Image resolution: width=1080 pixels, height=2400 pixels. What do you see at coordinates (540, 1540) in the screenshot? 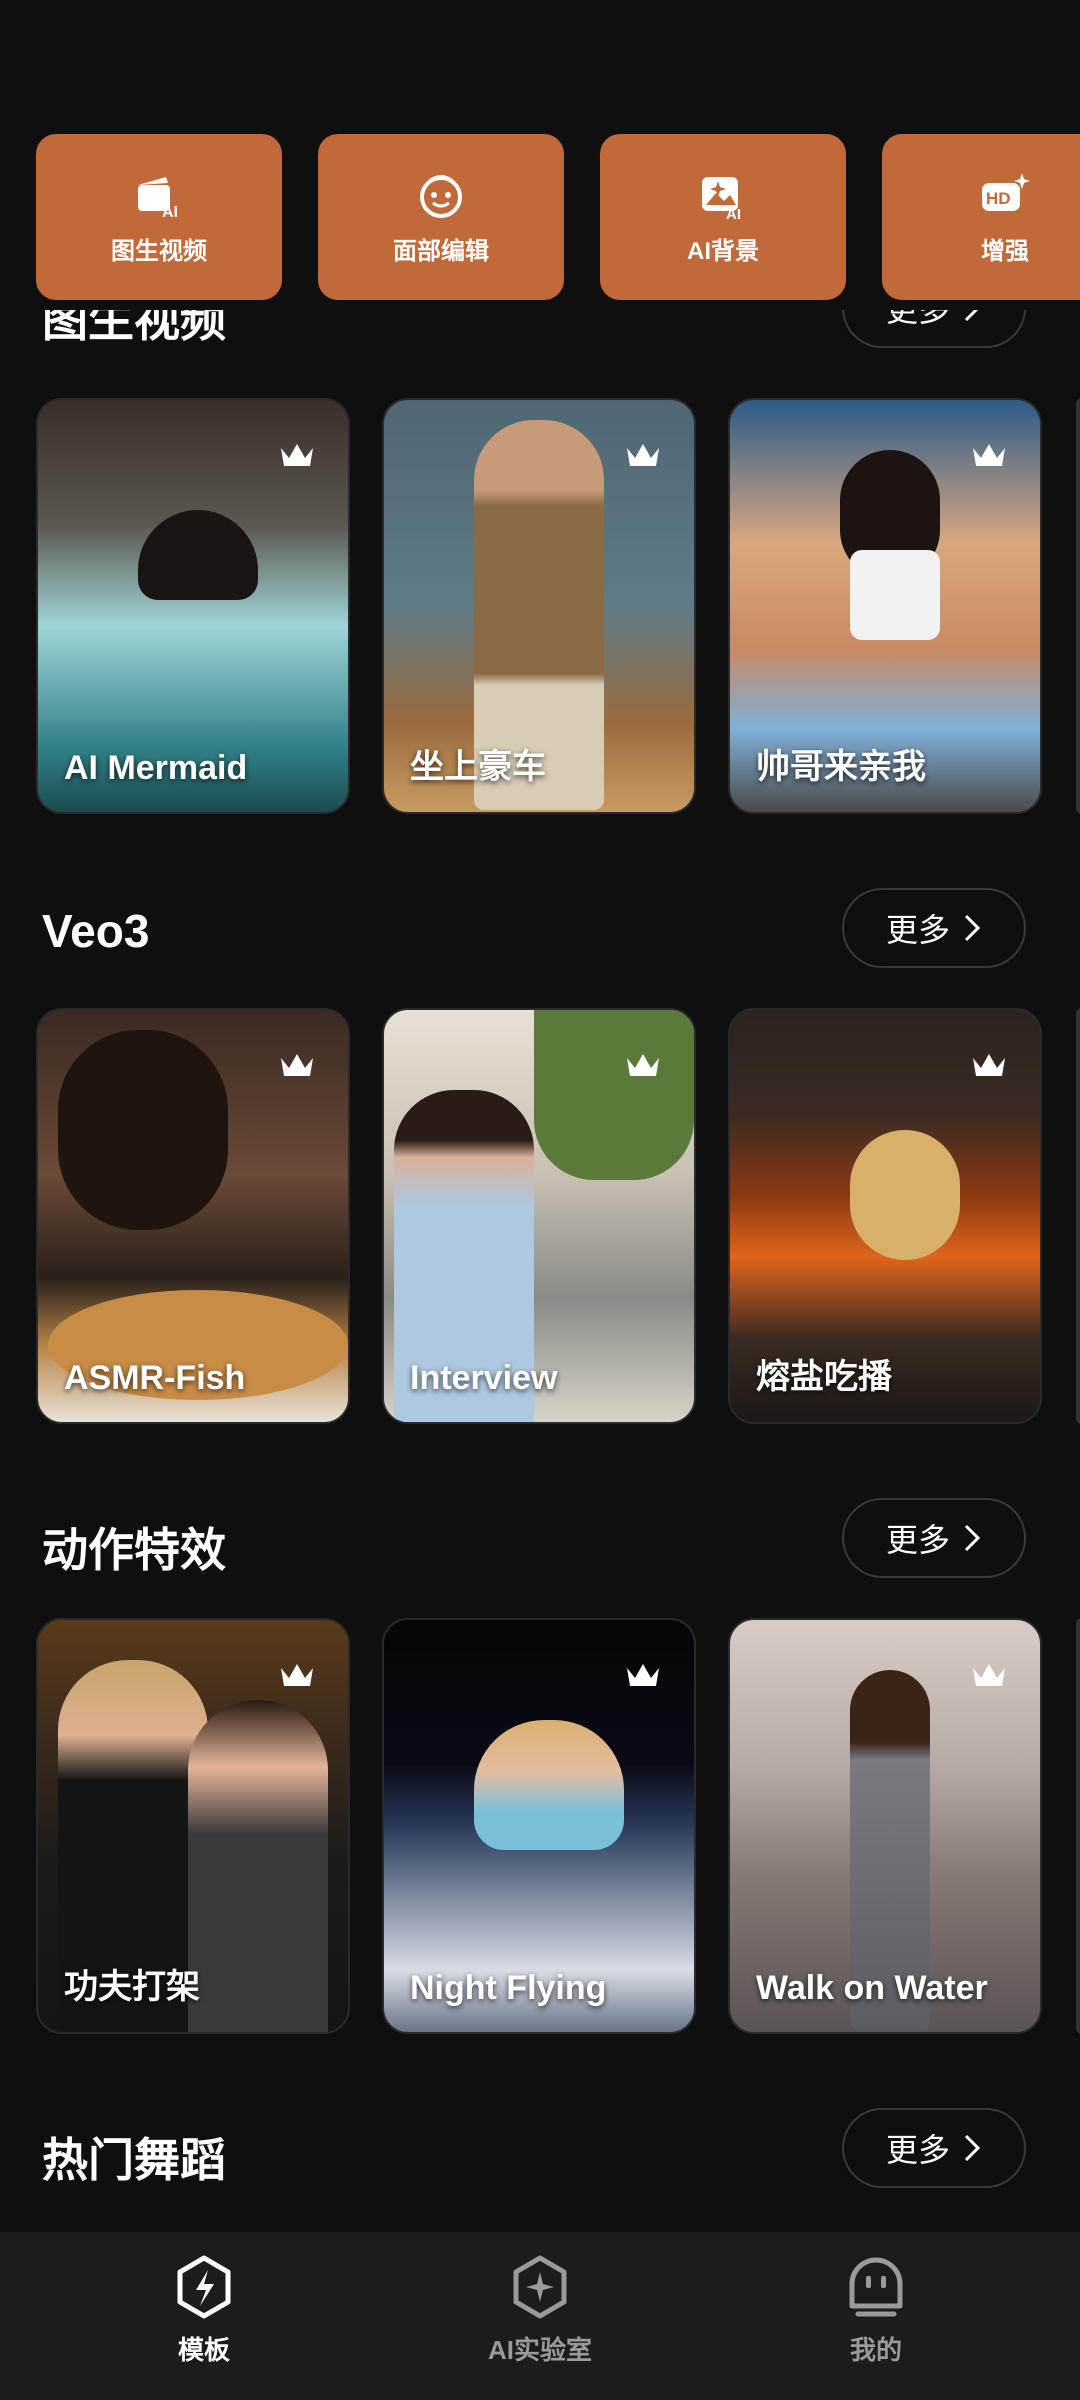
I see `section-header: 动作特效 更多` at bounding box center [540, 1540].